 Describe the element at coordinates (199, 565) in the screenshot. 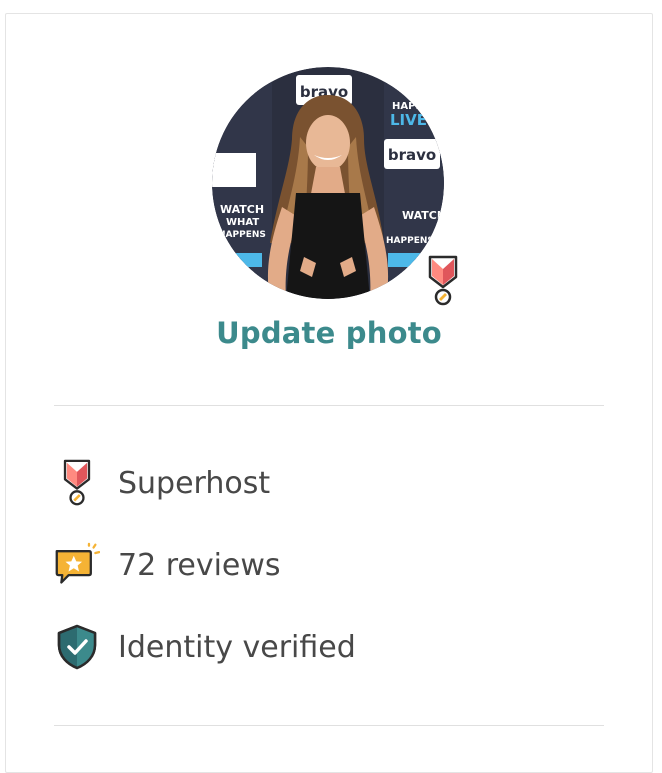

I see `reviews-label: 72 reviews` at that location.